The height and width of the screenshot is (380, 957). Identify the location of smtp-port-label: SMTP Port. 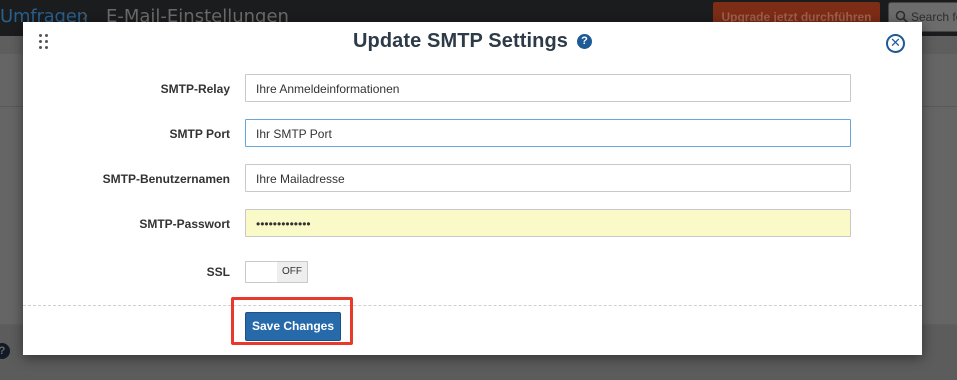
(199, 134).